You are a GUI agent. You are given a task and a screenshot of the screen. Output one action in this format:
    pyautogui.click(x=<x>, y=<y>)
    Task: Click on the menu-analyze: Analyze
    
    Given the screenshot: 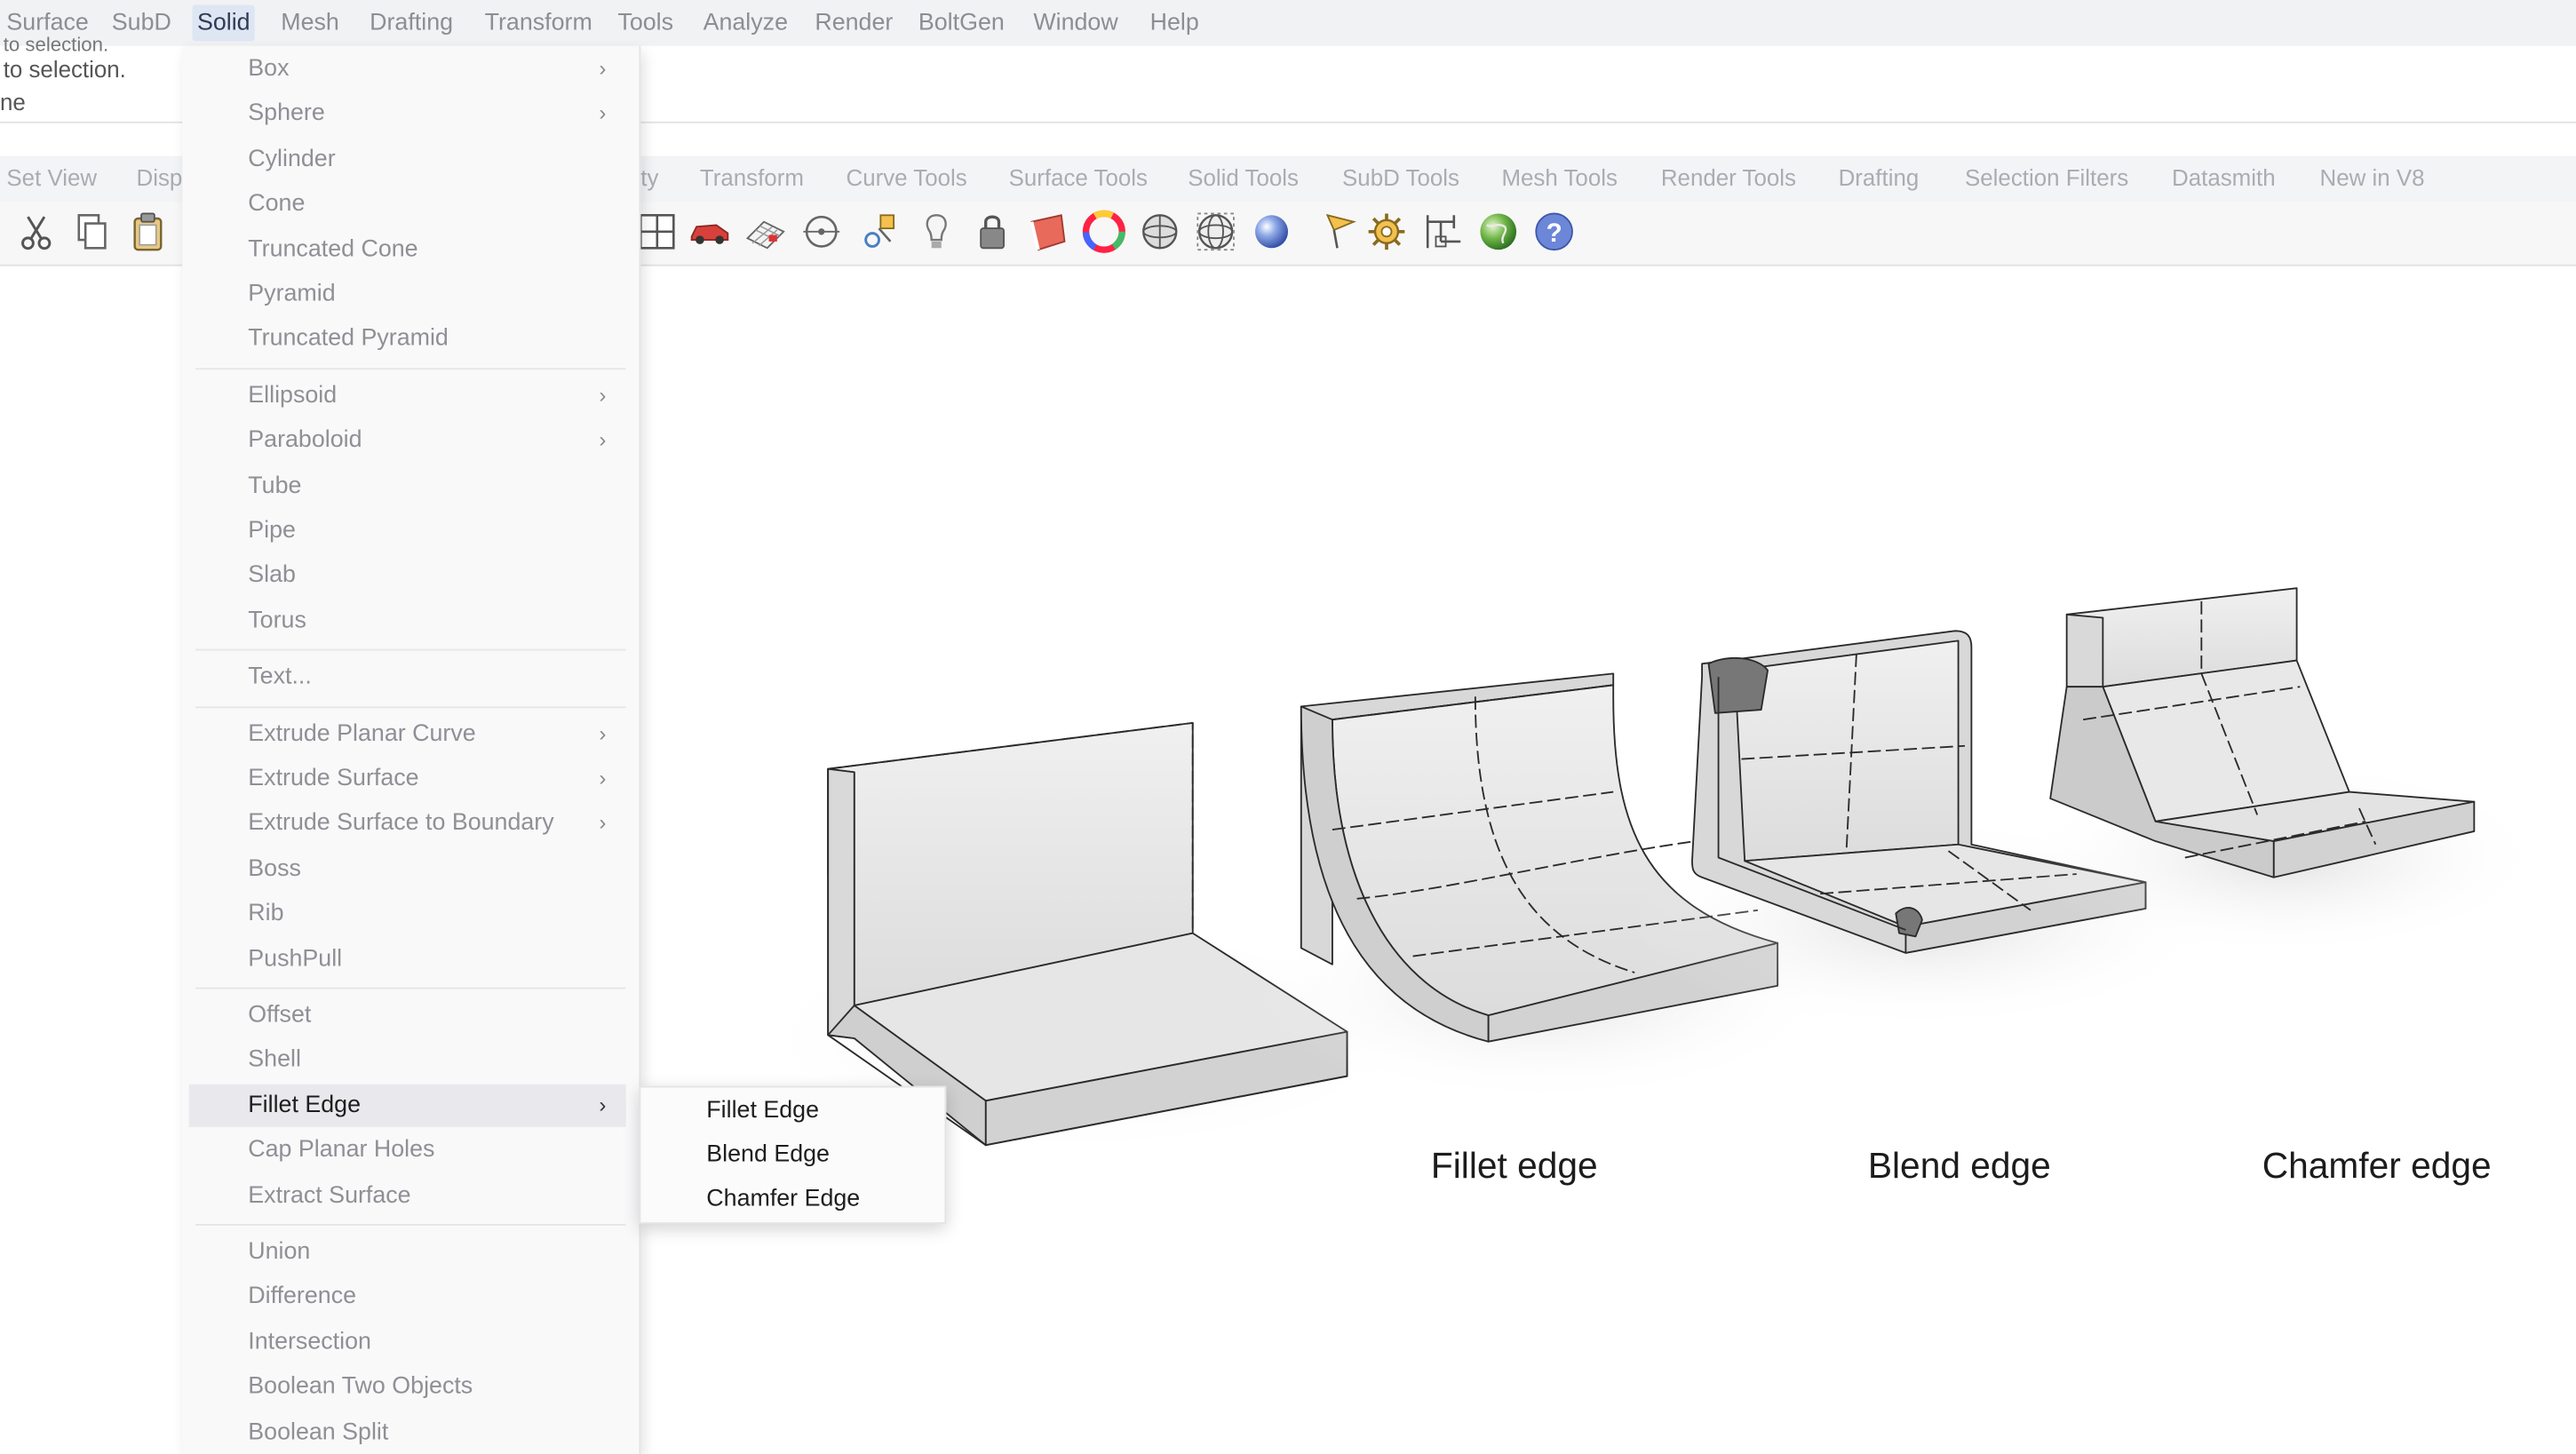 What is the action you would take?
    pyautogui.click(x=745, y=23)
    